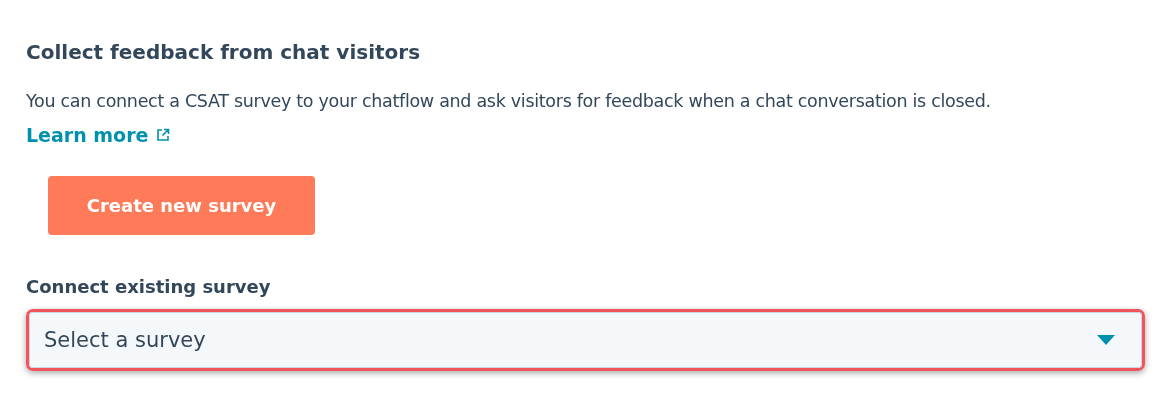  Describe the element at coordinates (149, 287) in the screenshot. I see `field-label: Connect existing survey` at that location.